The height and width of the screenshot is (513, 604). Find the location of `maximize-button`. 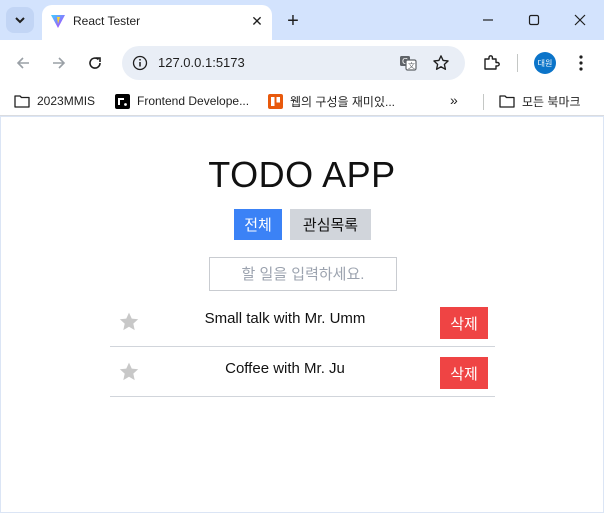

maximize-button is located at coordinates (534, 20).